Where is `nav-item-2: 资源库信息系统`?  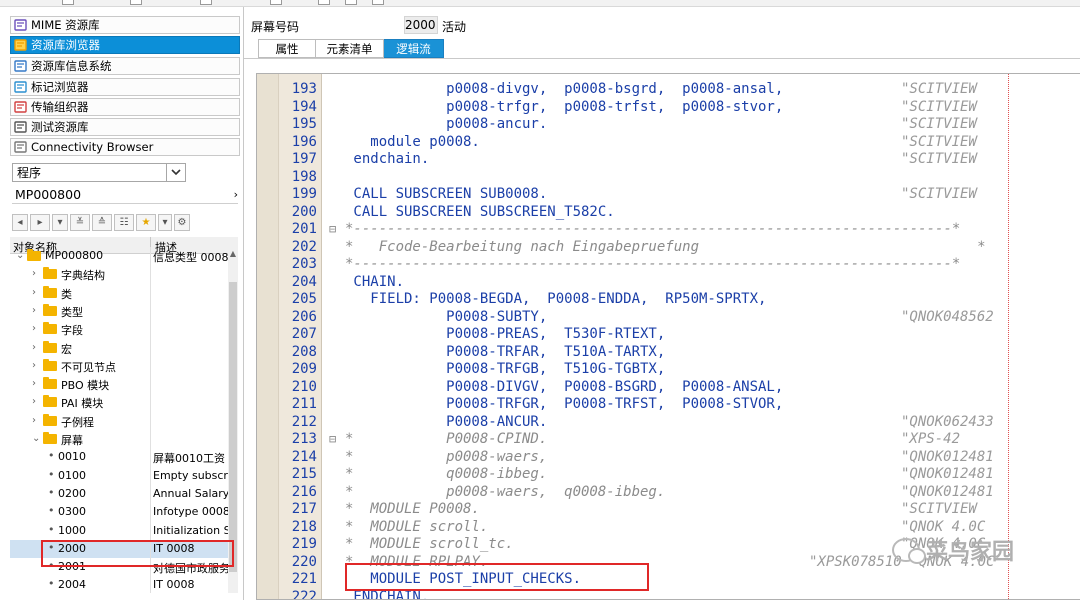
nav-item-2: 资源库信息系统 is located at coordinates (125, 66).